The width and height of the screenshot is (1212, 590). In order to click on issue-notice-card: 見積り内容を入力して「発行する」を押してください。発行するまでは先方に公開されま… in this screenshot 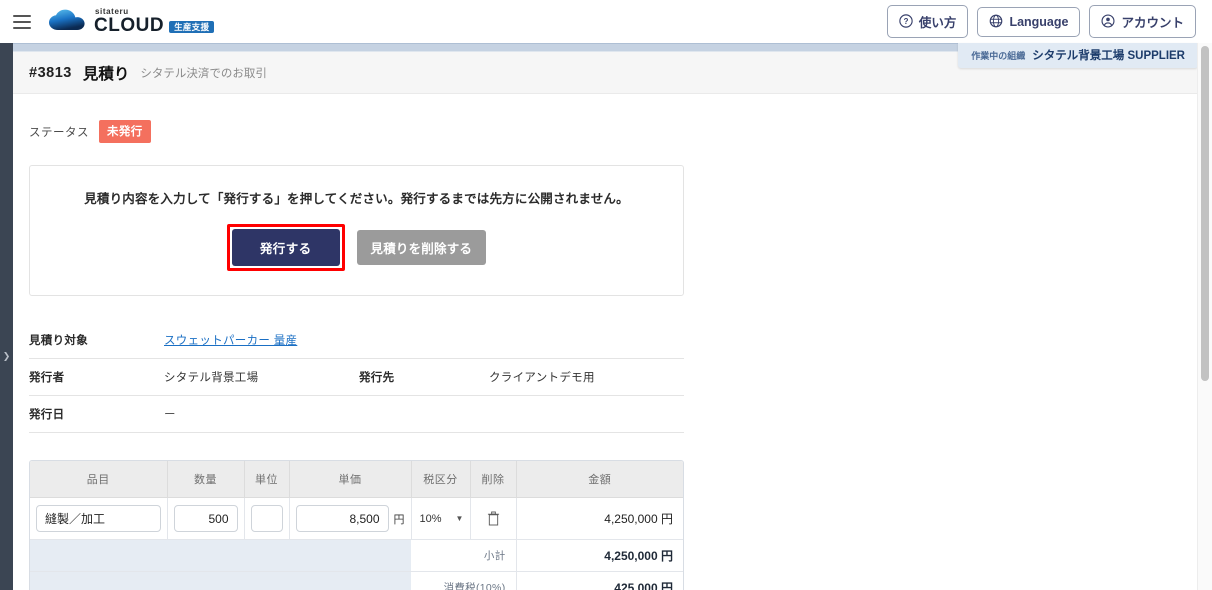, I will do `click(356, 230)`.